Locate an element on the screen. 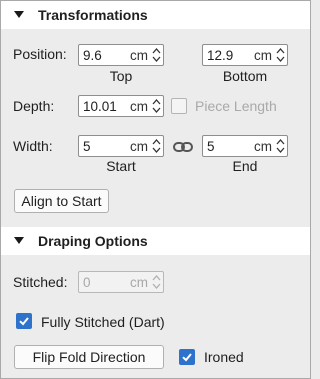  position-bottom-field: 12.9 cm is located at coordinates (245, 55).